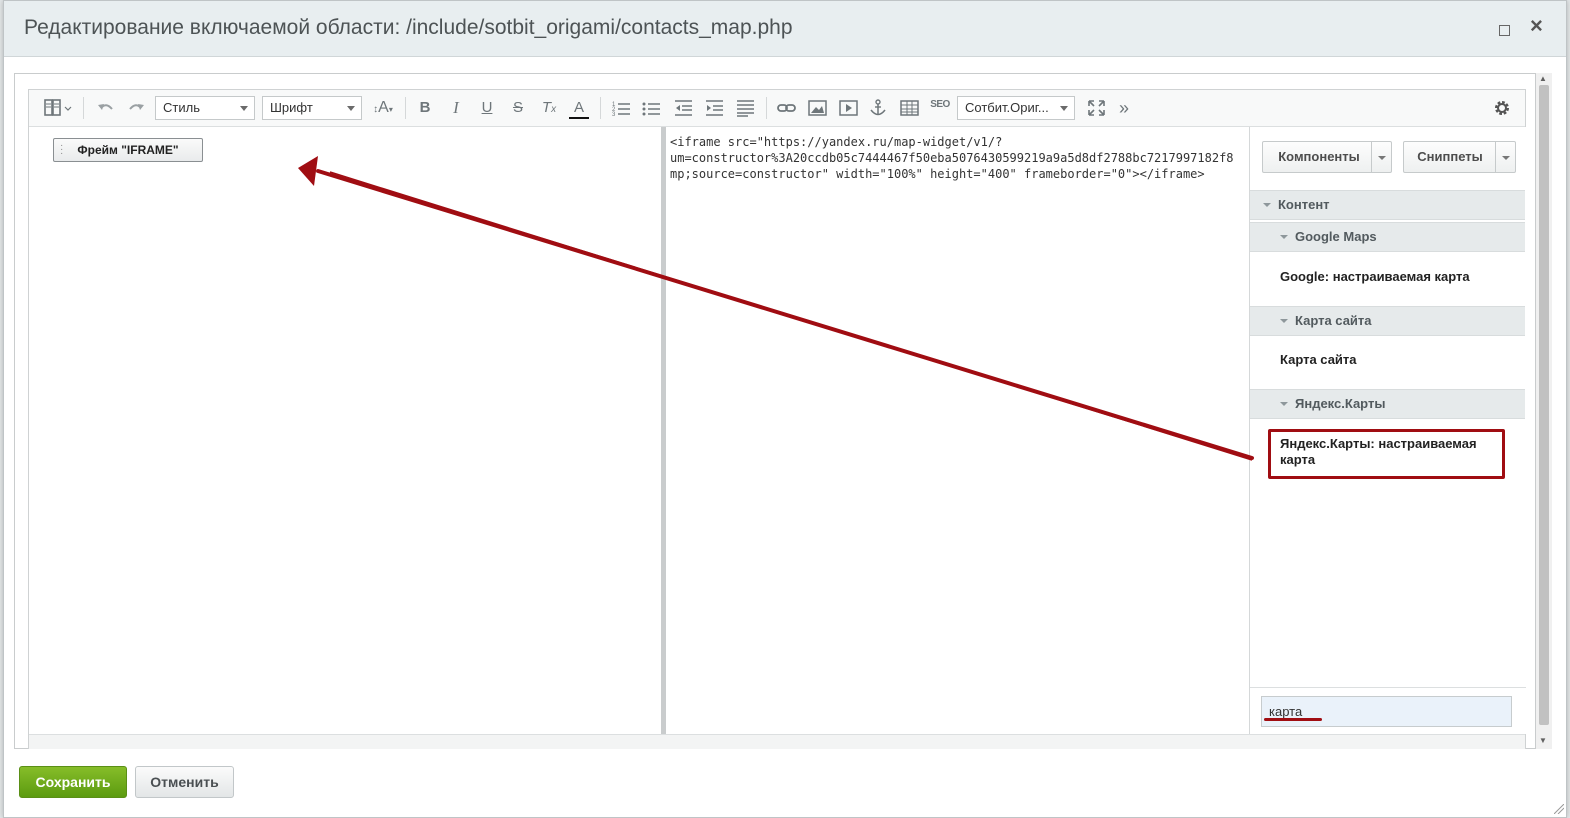 This screenshot has width=1570, height=818. I want to click on style-select: Стиль, so click(205, 108).